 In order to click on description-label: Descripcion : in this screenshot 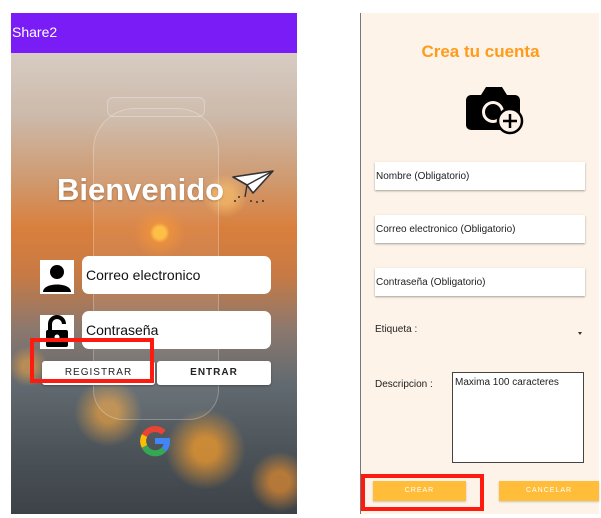, I will do `click(404, 384)`.